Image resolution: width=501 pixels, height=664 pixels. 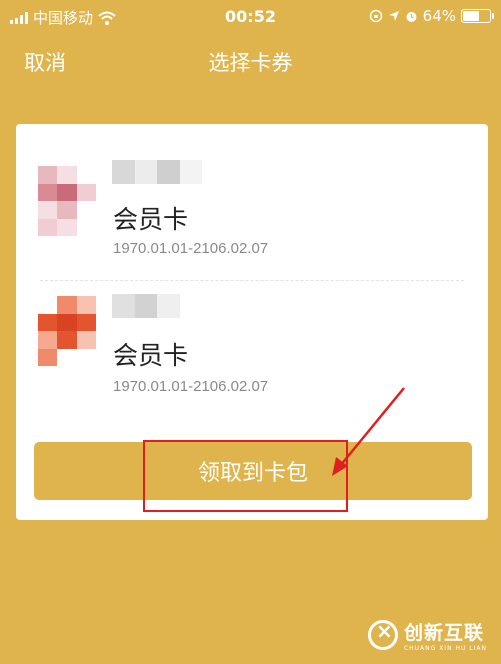 I want to click on page-title: 选择卡券, so click(x=250, y=63).